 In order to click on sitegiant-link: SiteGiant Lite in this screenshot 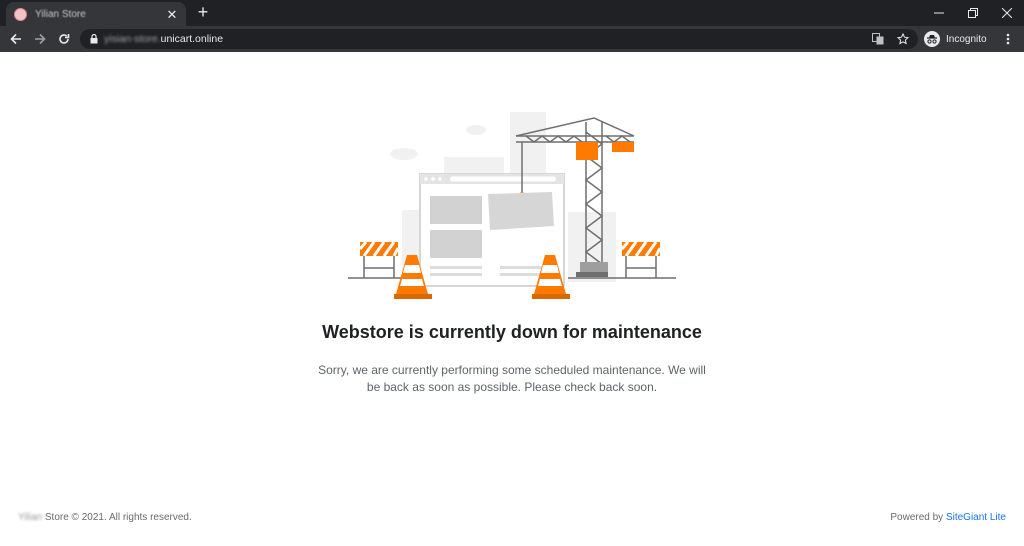, I will do `click(976, 517)`.